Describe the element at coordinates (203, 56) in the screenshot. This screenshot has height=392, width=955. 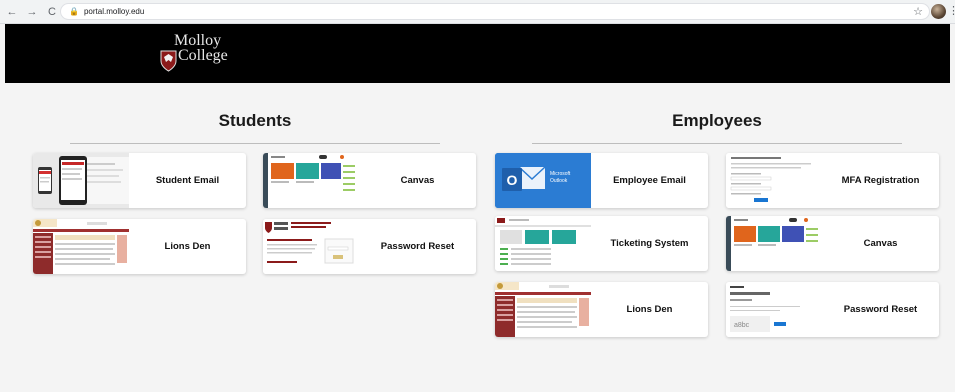
I see `logo-text-college: College` at that location.